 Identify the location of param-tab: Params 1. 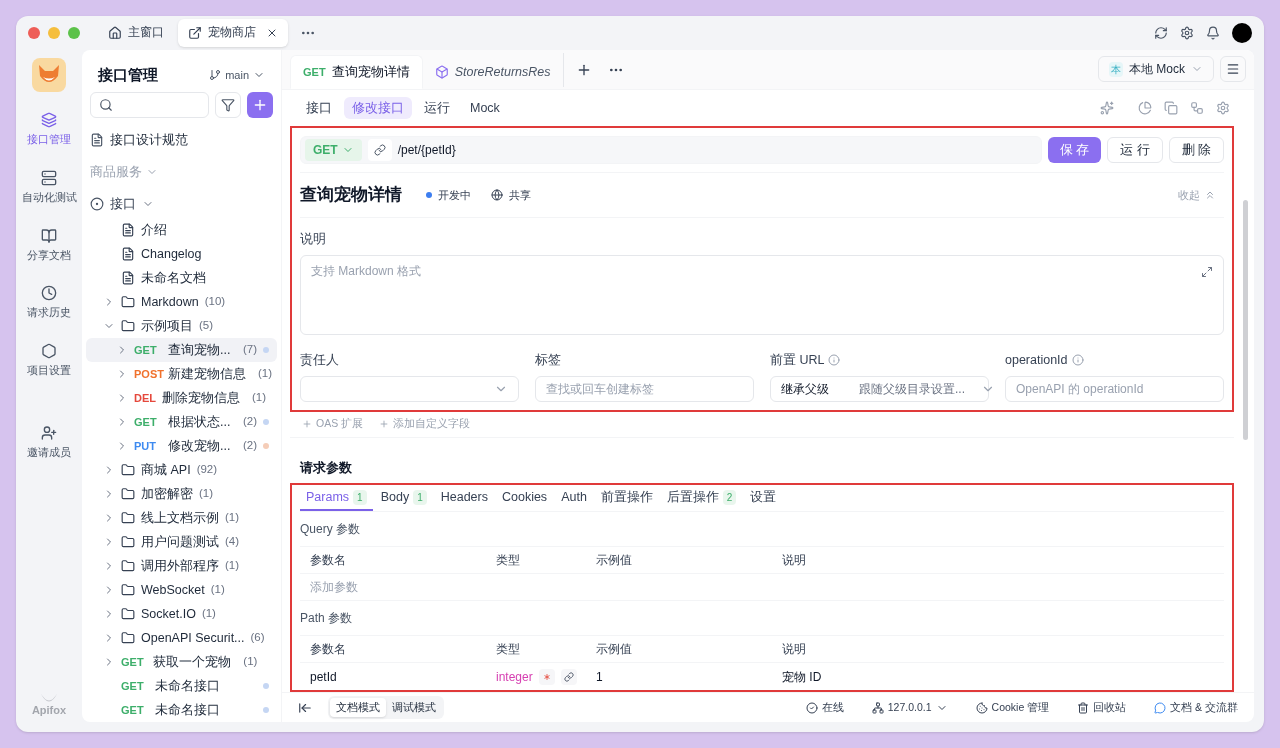
(336, 498).